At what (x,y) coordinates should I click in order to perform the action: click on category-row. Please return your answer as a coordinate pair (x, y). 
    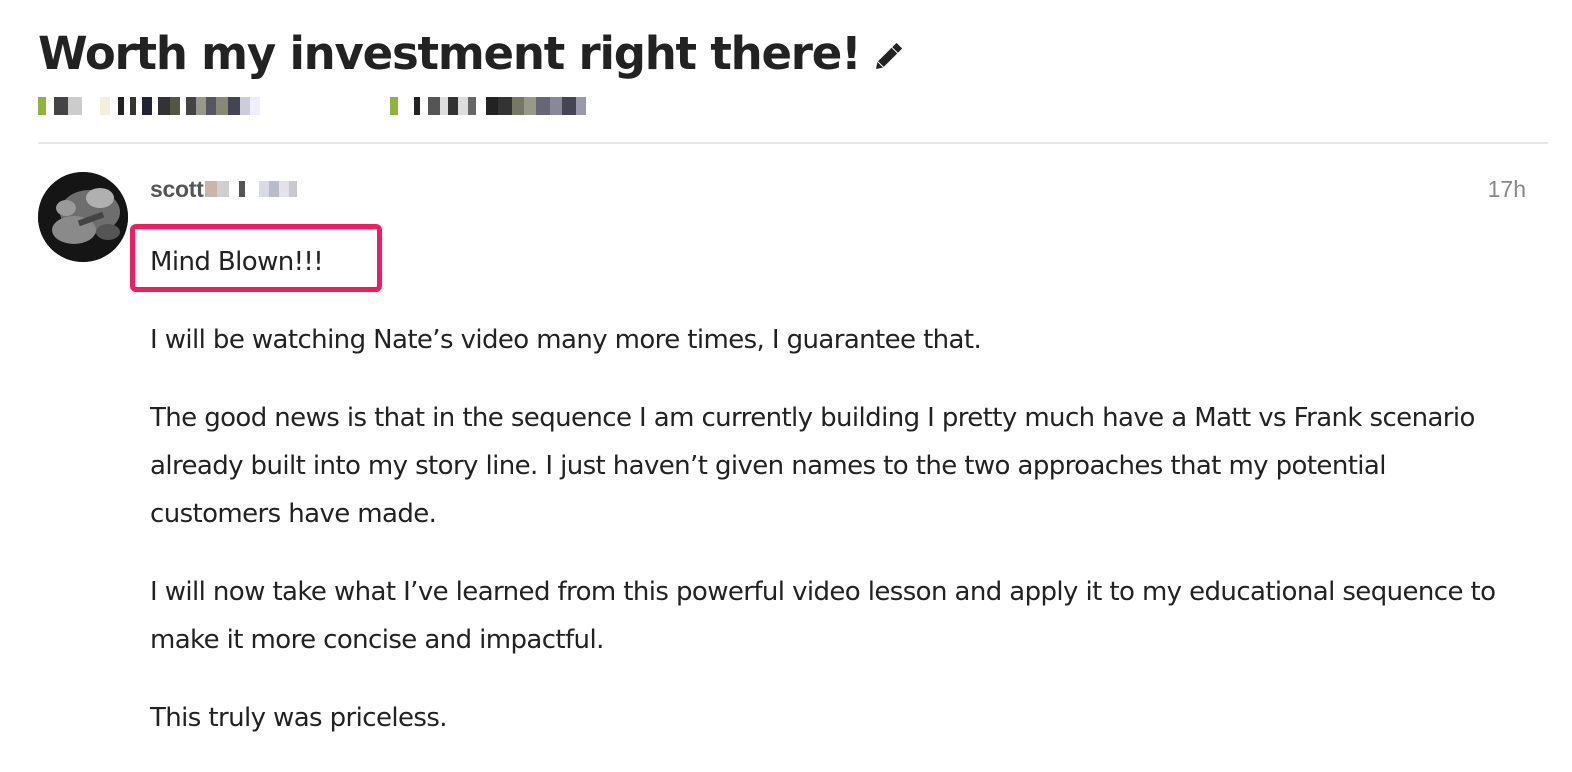
    Looking at the image, I should click on (358, 106).